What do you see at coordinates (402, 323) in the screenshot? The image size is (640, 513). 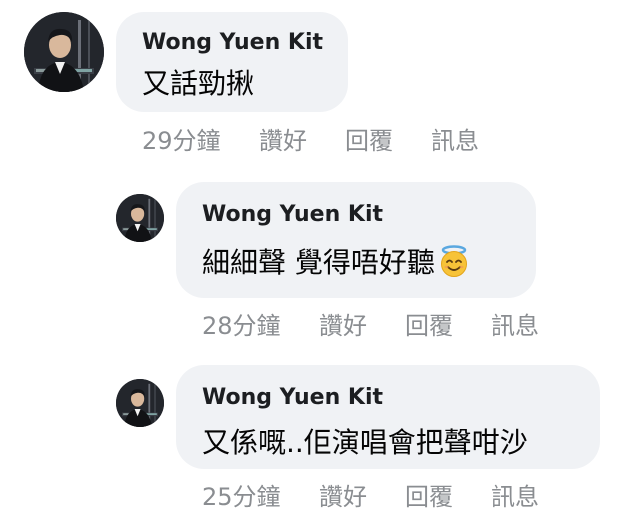 I see `comment-actions: 28分鐘 讚好 回覆 訊息` at bounding box center [402, 323].